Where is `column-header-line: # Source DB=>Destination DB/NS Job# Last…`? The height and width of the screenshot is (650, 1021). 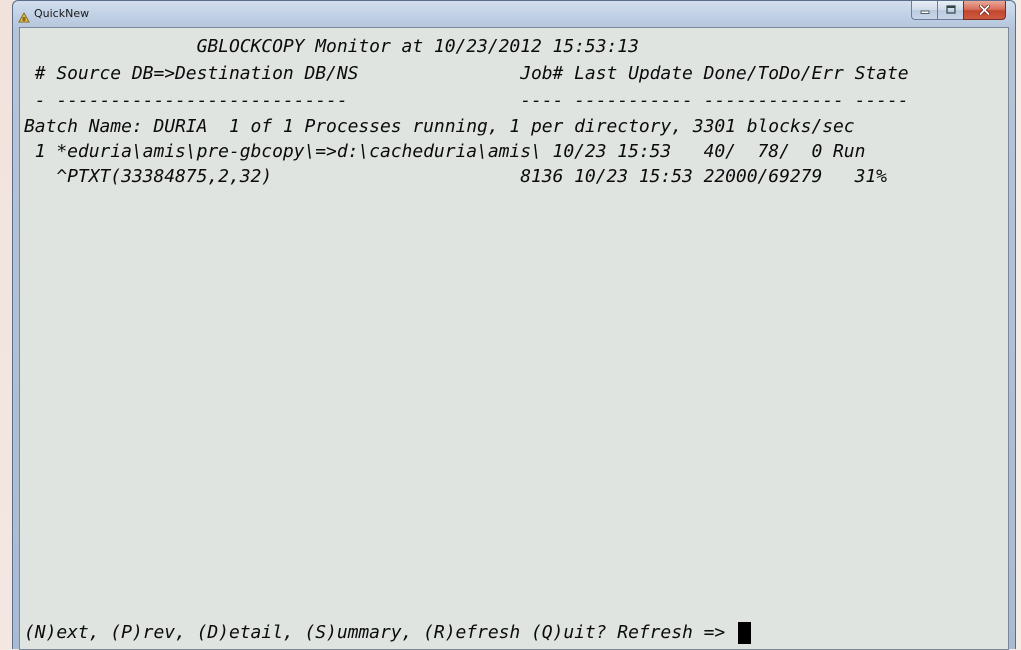
column-header-line: # Source DB=>Destination DB/NS Job# Last… is located at coordinates (466, 73).